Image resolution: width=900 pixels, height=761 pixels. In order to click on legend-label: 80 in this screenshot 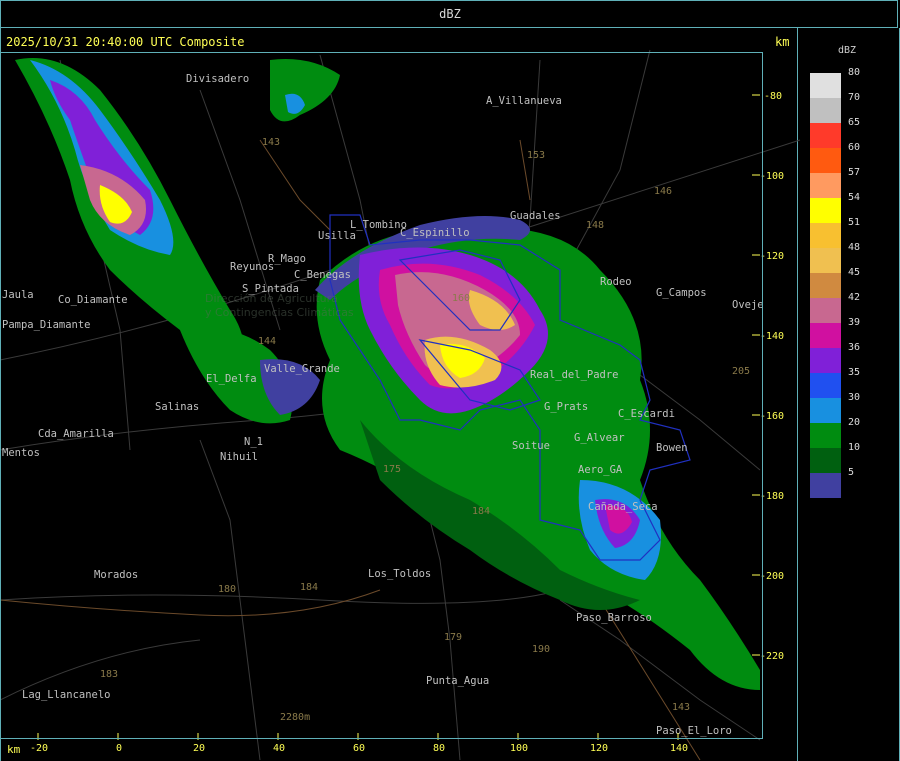, I will do `click(854, 72)`.